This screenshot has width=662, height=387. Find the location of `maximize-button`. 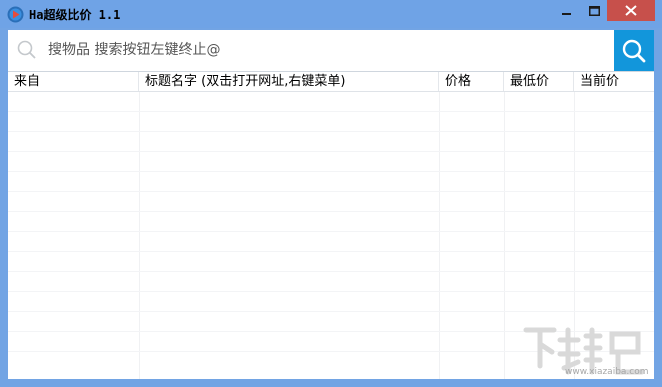

maximize-button is located at coordinates (594, 10).